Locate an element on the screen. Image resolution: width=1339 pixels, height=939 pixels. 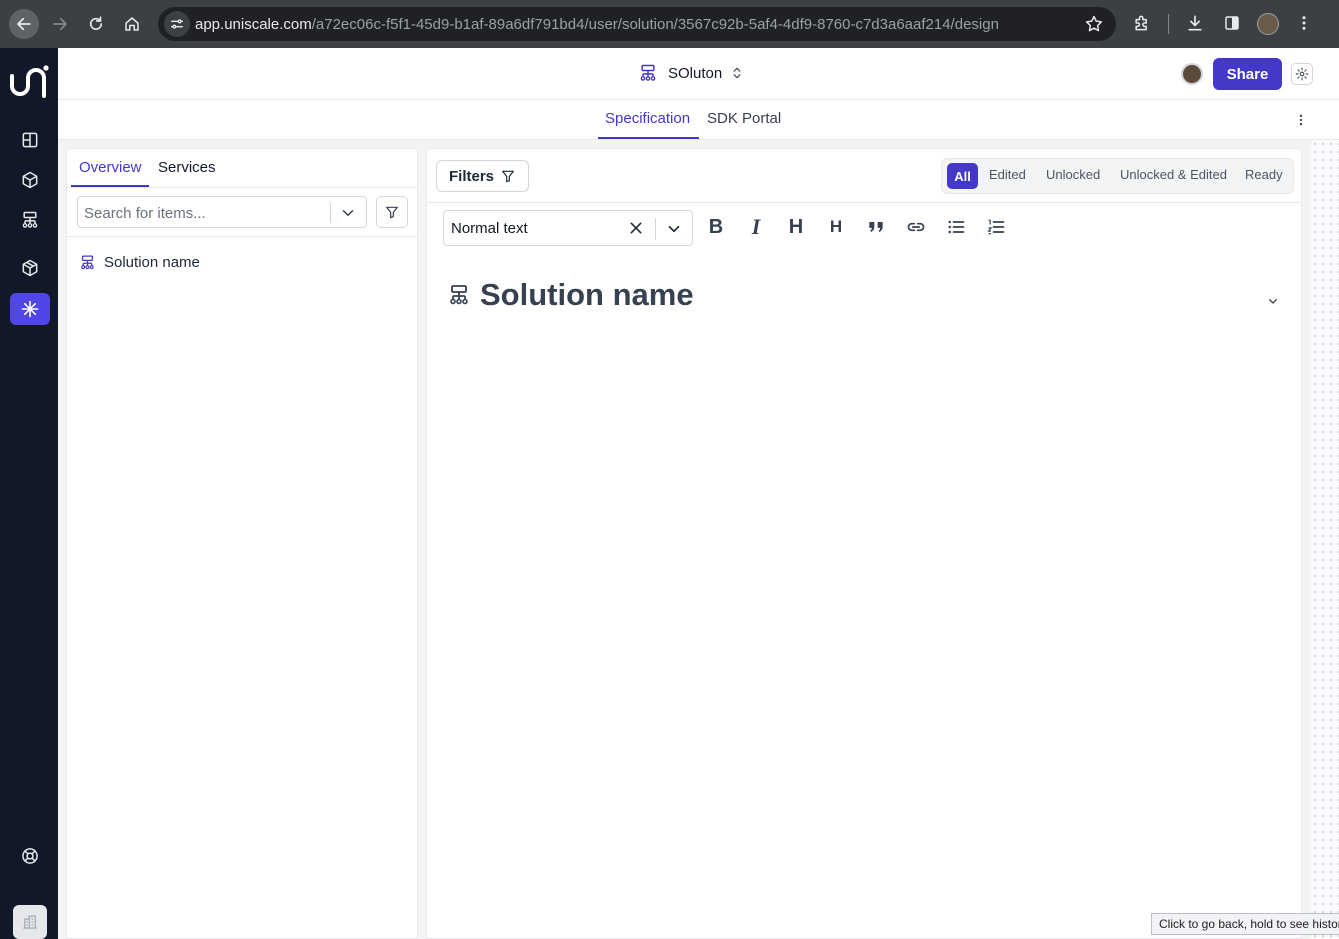
solution-name: SOluton is located at coordinates (695, 73).